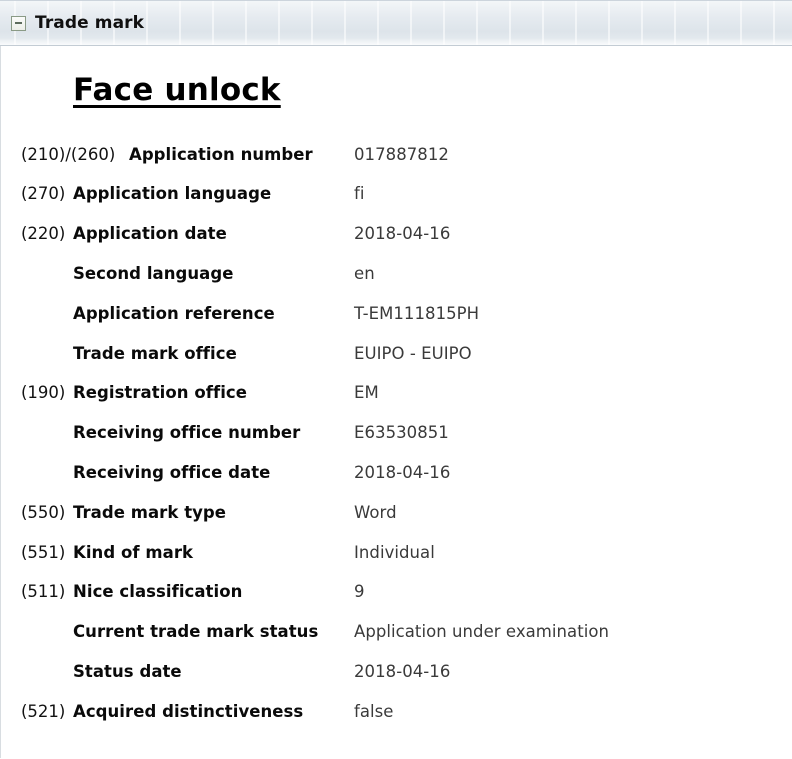  What do you see at coordinates (482, 632) in the screenshot?
I see `field-value: Application under examination` at bounding box center [482, 632].